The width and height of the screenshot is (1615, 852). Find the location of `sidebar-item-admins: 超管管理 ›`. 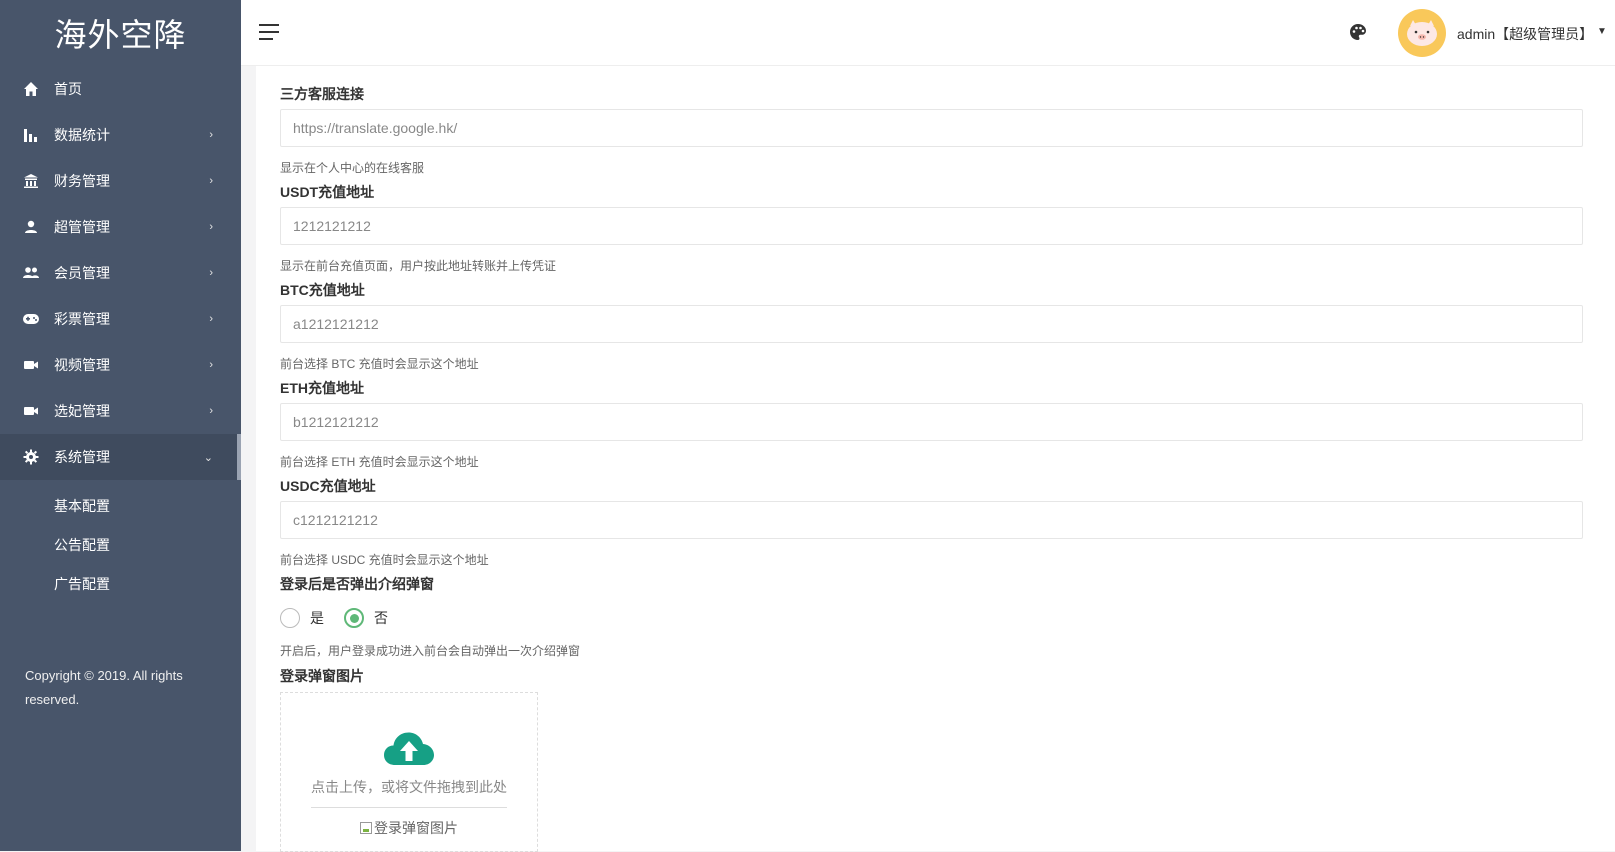

sidebar-item-admins: 超管管理 › is located at coordinates (120, 227).